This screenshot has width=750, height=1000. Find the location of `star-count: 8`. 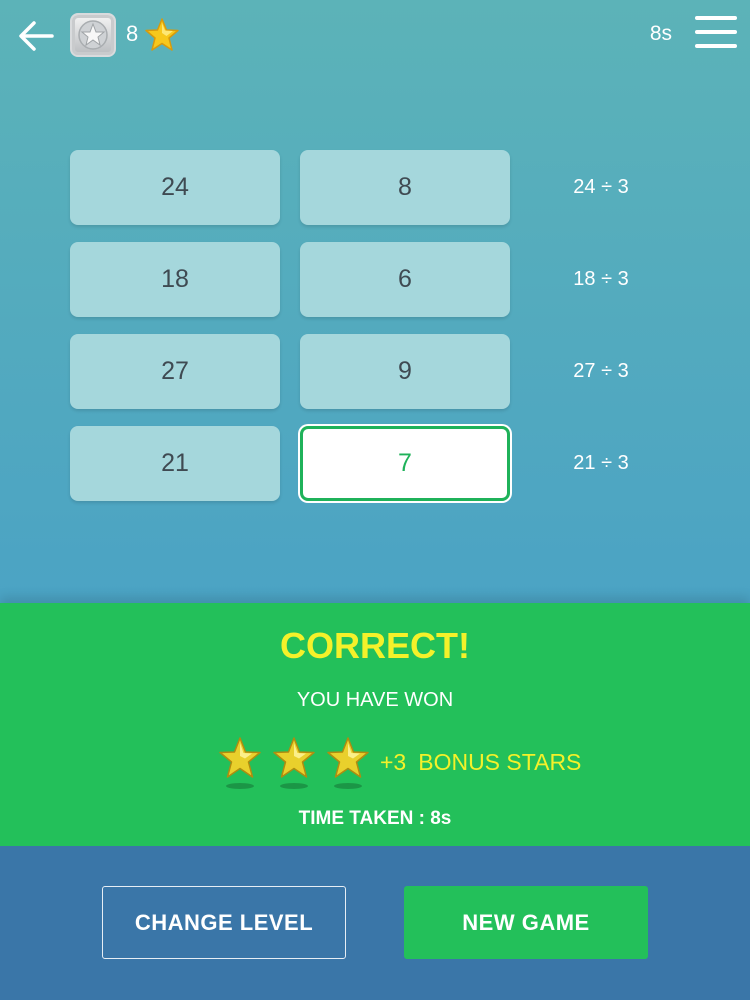

star-count: 8 is located at coordinates (132, 33).